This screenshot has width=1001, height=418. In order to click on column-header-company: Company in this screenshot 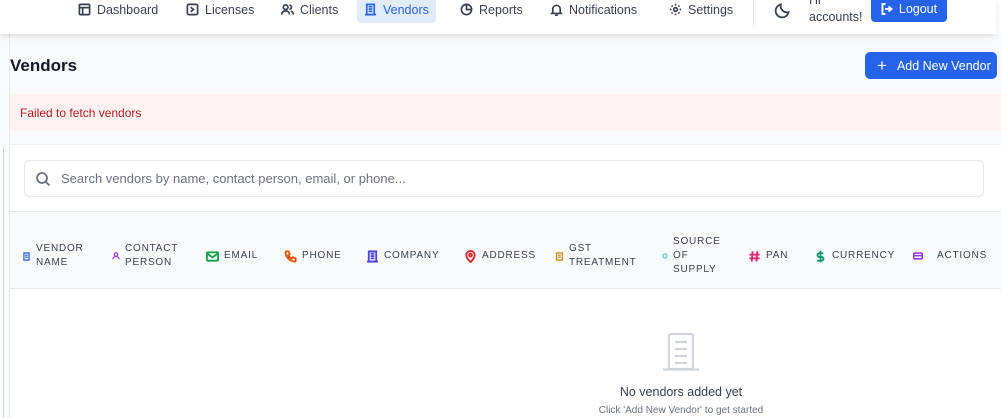, I will do `click(402, 256)`.